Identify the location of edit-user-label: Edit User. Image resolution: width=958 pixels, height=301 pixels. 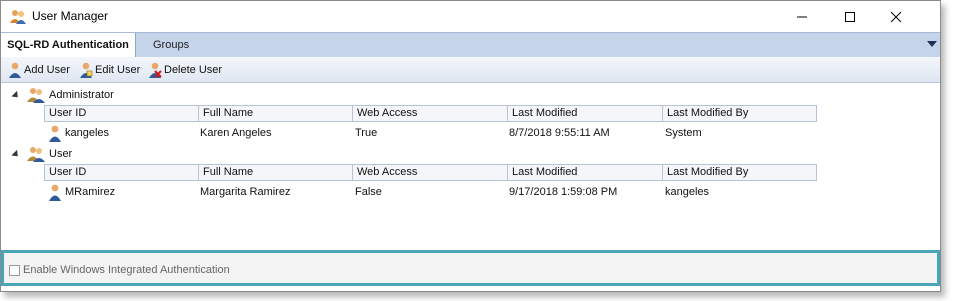
(118, 70).